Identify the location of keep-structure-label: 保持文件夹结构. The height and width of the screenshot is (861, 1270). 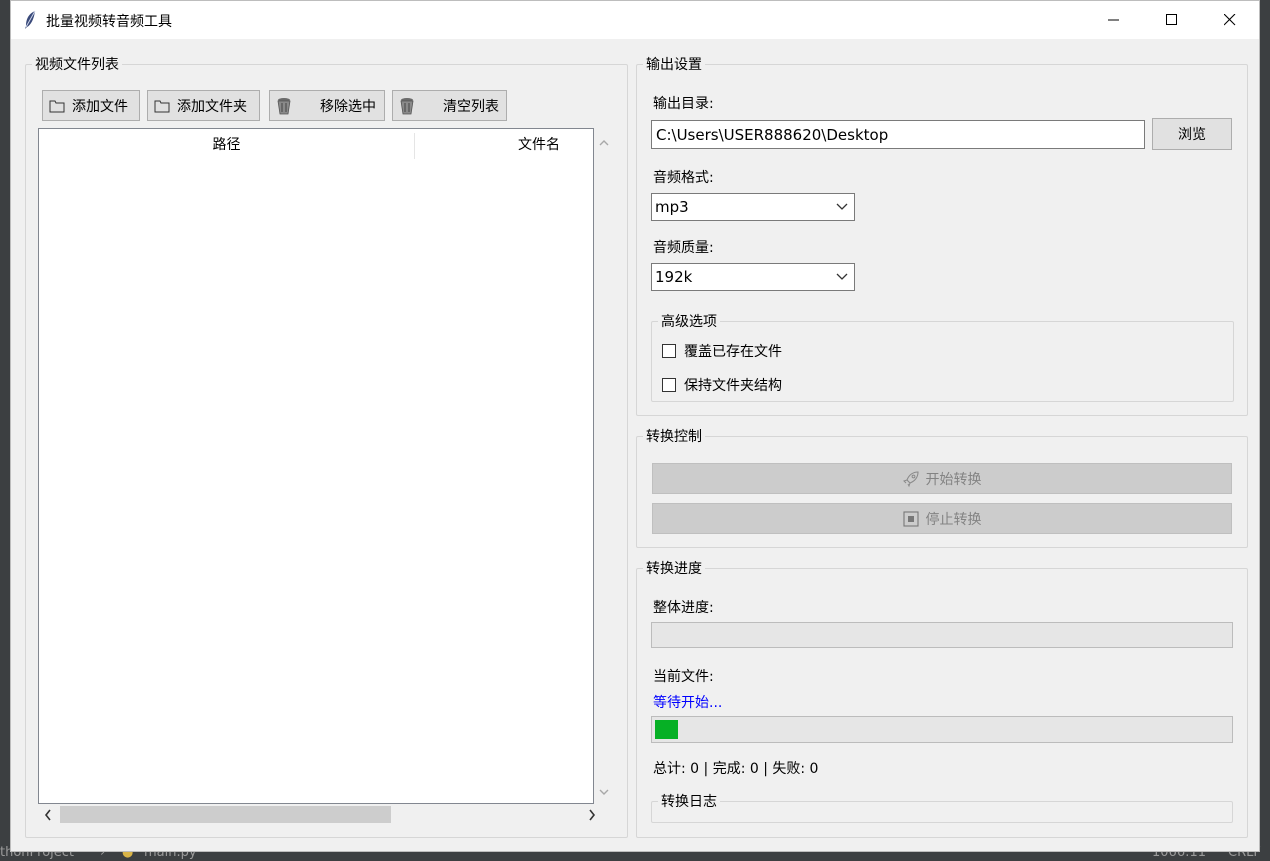
(733, 386).